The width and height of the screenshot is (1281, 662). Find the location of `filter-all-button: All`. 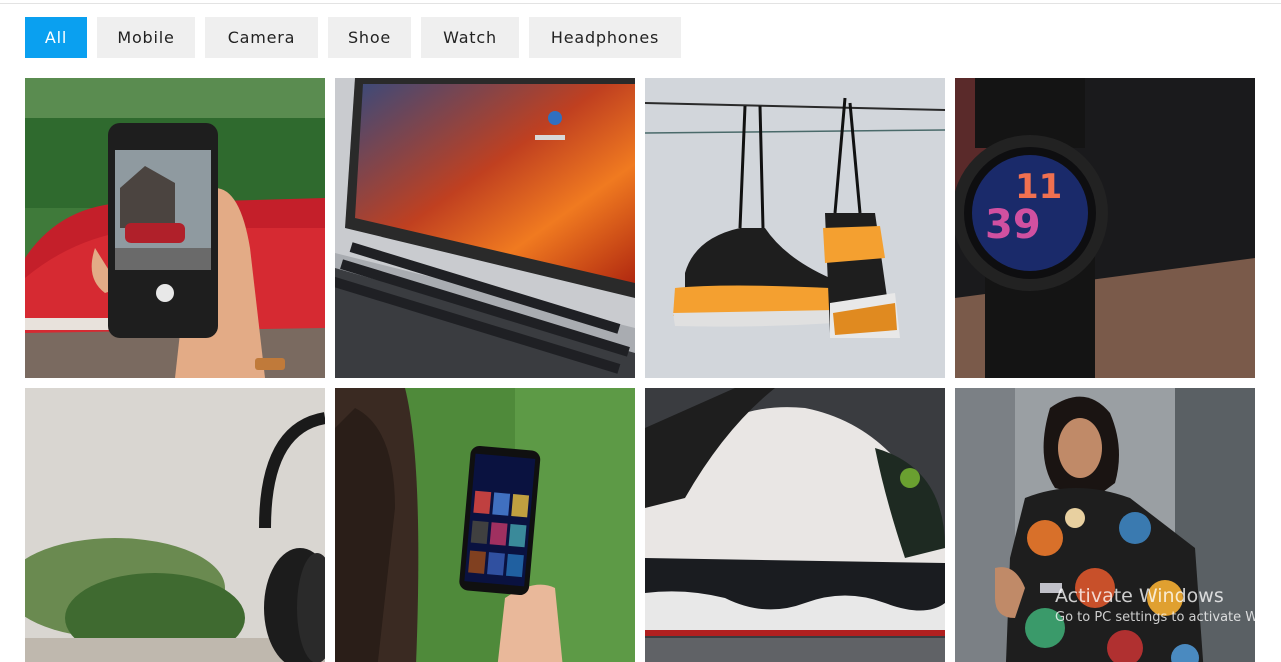

filter-all-button: All is located at coordinates (56, 37).